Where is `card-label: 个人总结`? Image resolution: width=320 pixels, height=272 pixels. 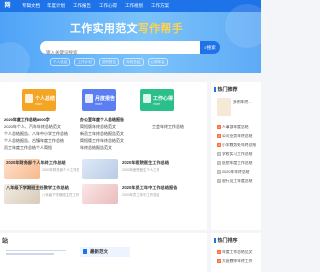
card-label: 个人总结 is located at coordinates (45, 99).